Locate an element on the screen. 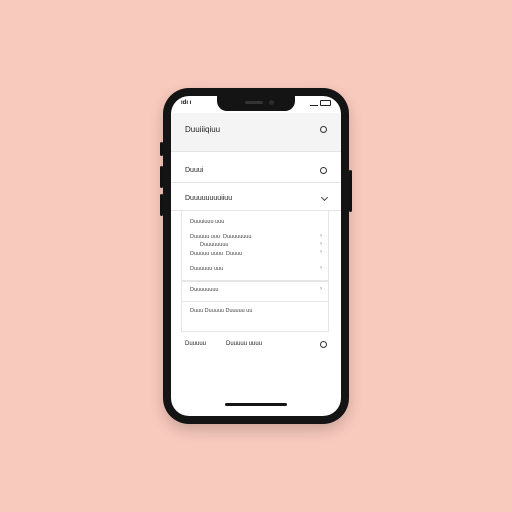  list-item: Duuuuu uuuu Duuuu is located at coordinates (216, 254).